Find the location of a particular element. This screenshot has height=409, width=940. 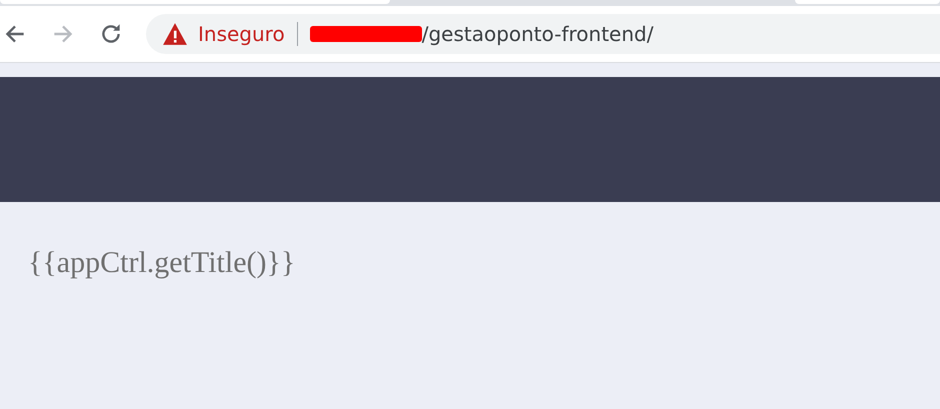

security-label: Inseguro is located at coordinates (241, 34).